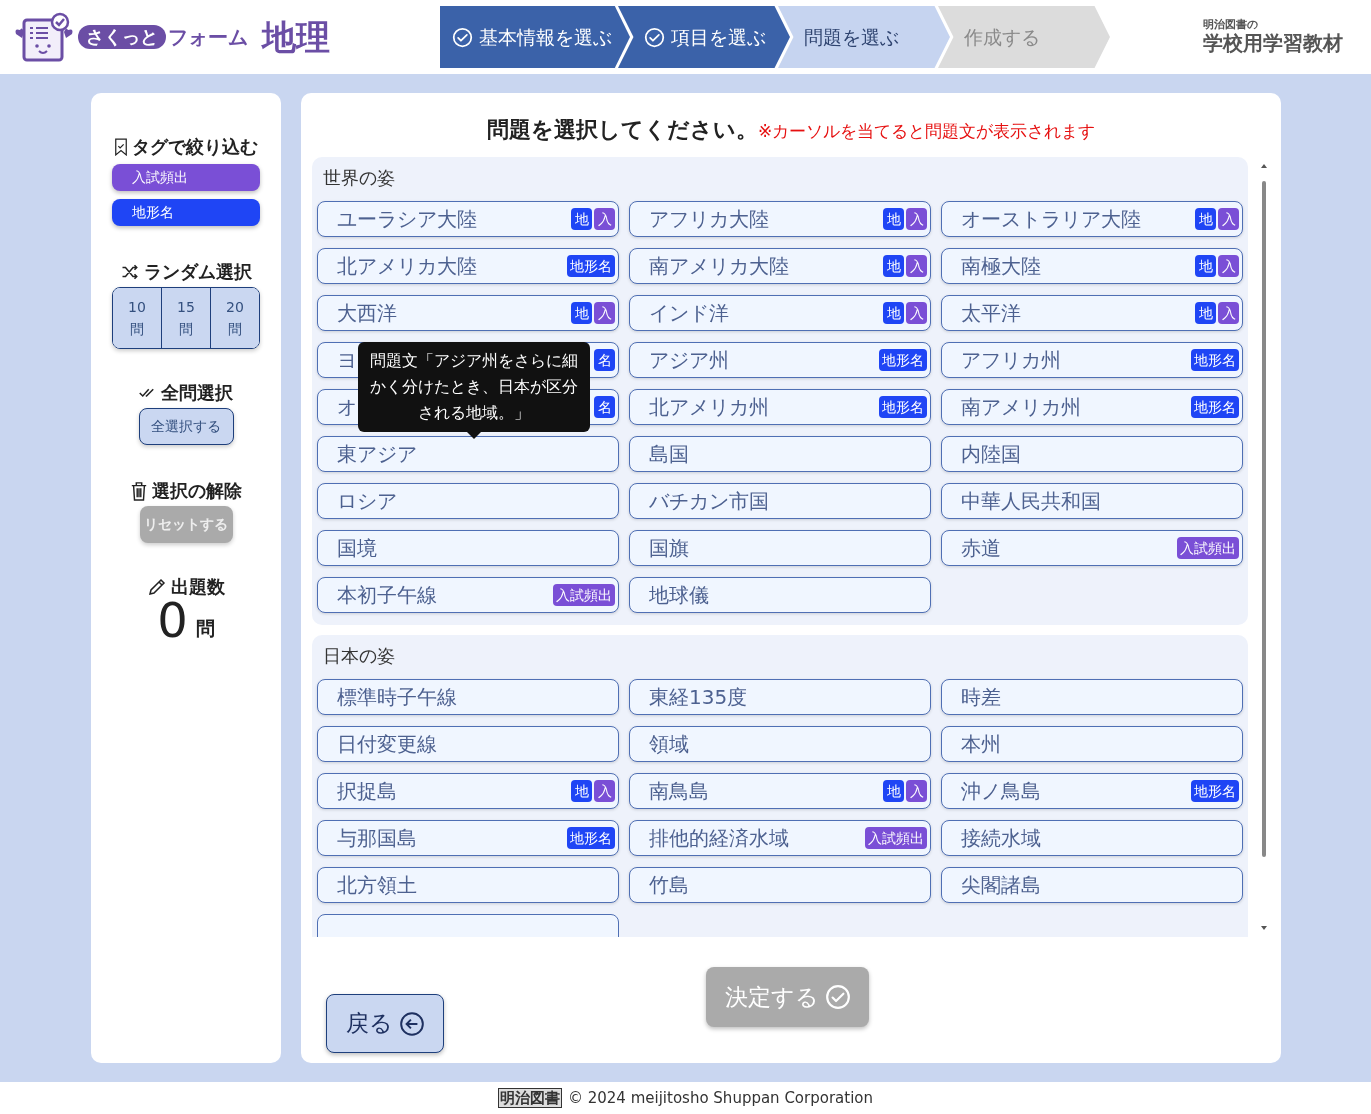  Describe the element at coordinates (359, 656) in the screenshot. I see `section-title: 日本の姿` at that location.